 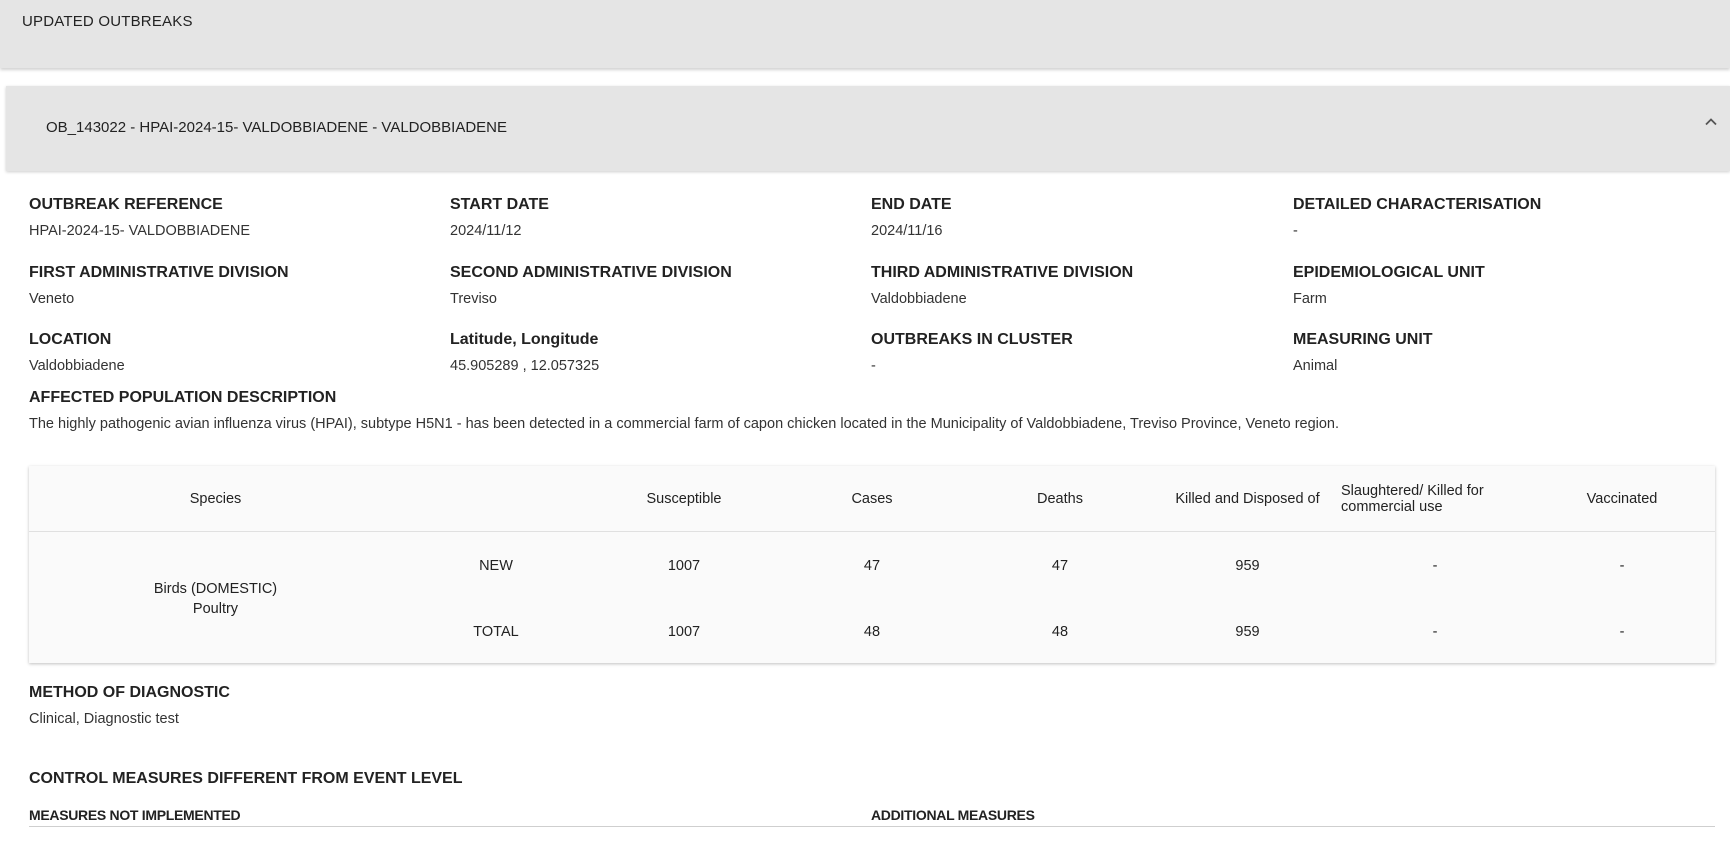 I want to click on row-total-susceptible: 1007, so click(x=684, y=632).